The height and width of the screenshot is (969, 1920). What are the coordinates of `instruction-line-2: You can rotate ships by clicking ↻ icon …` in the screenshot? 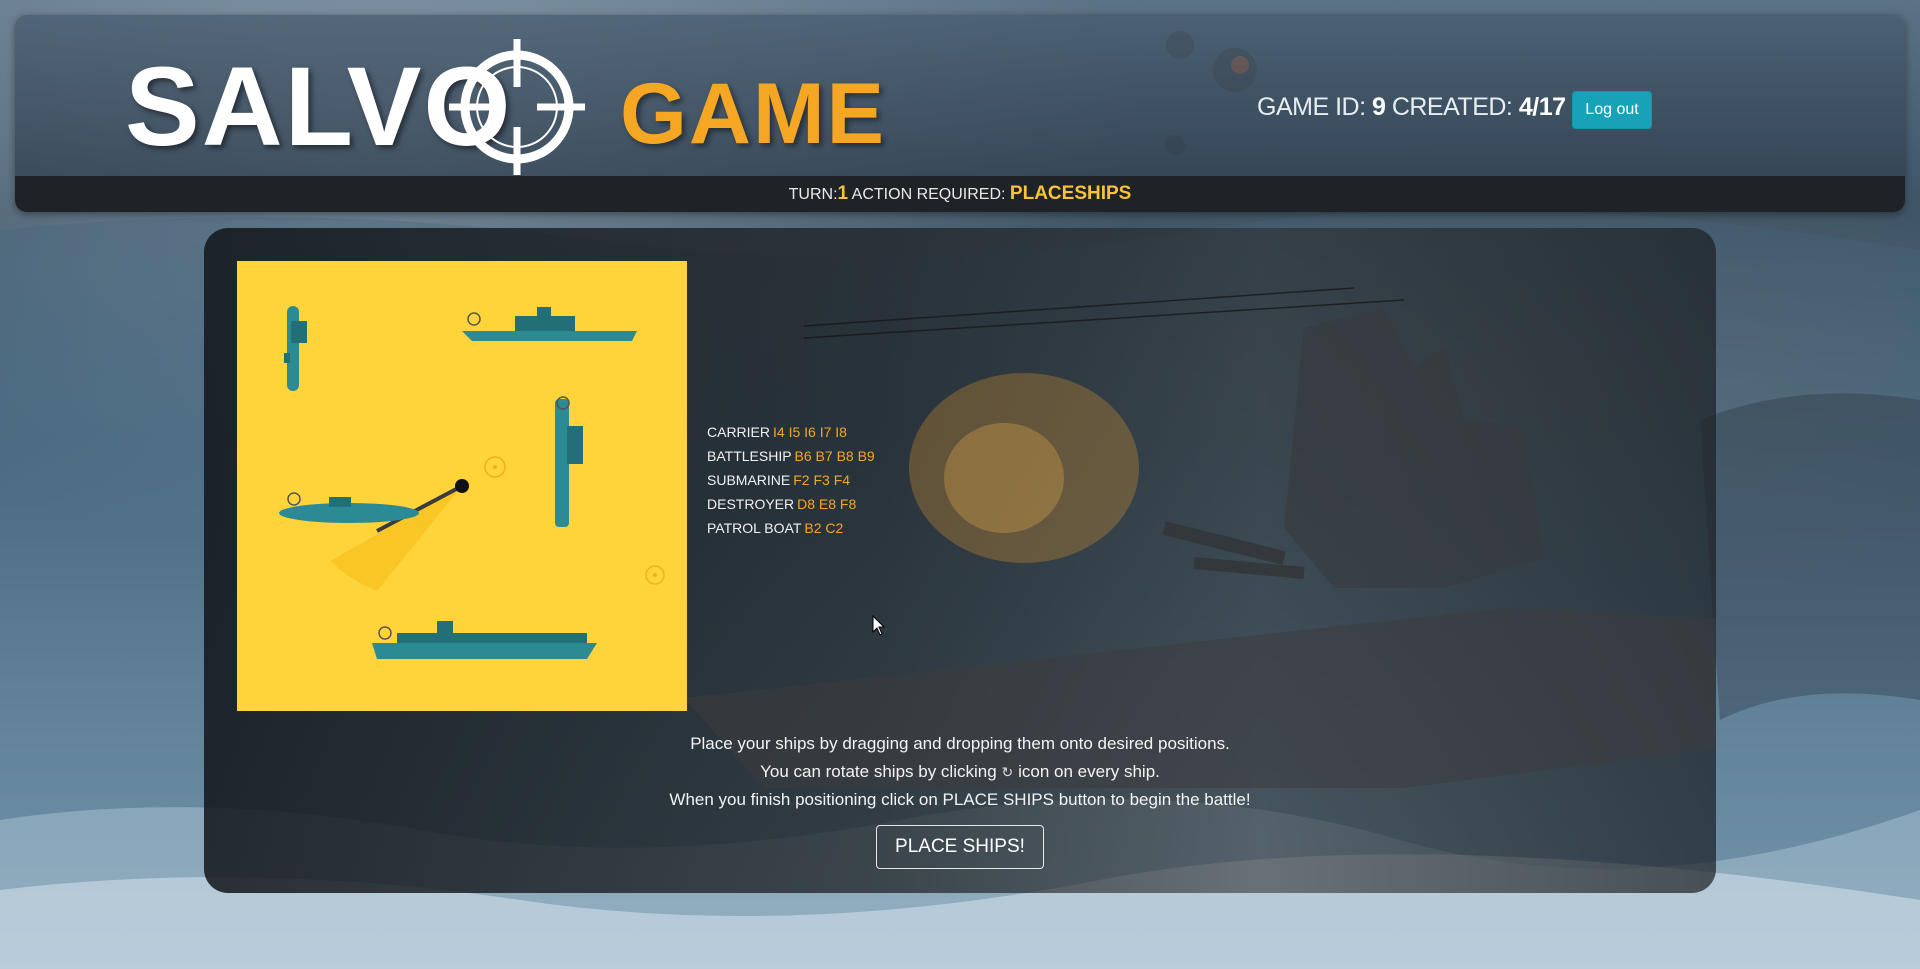 It's located at (960, 772).